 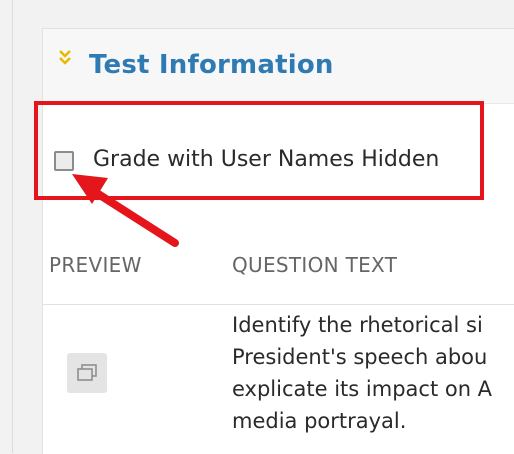 What do you see at coordinates (315, 265) in the screenshot?
I see `column-header-question-text: QUESTION TEXT` at bounding box center [315, 265].